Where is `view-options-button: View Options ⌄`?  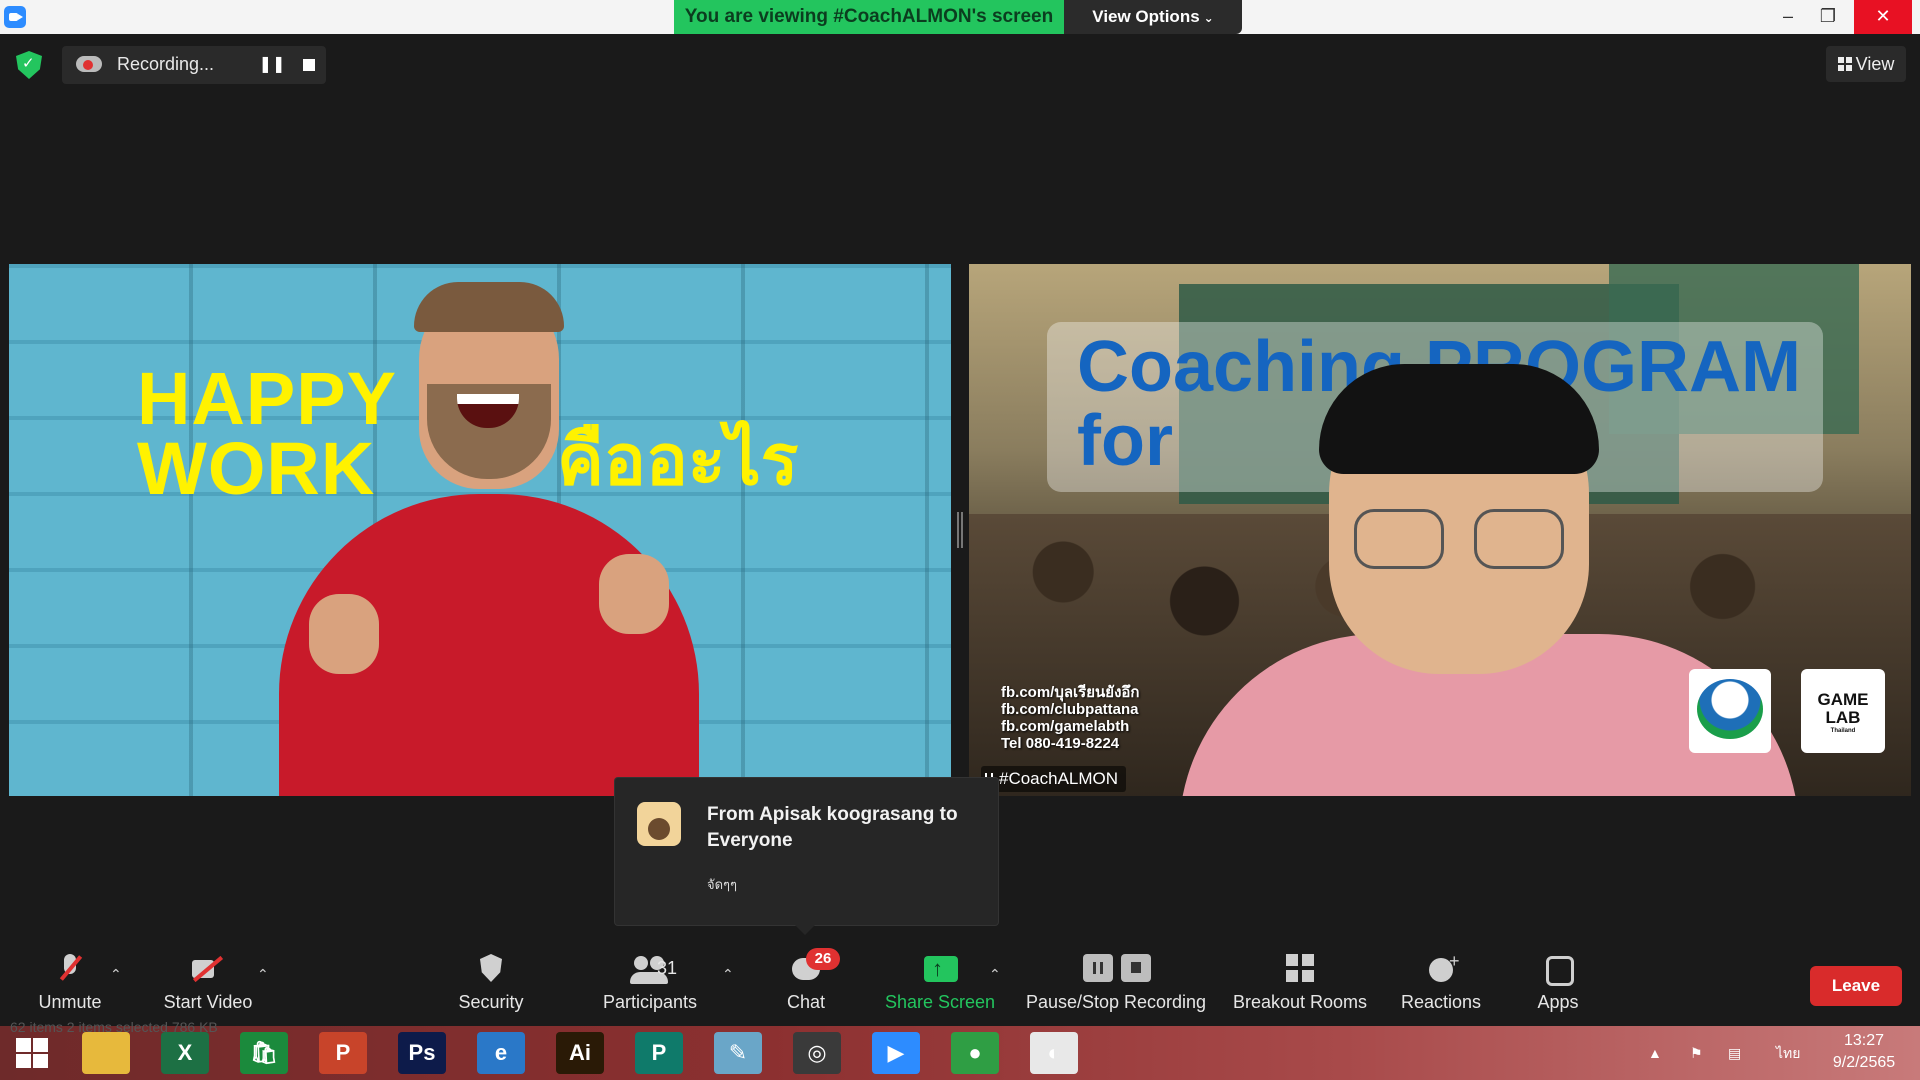
view-options-button: View Options ⌄ is located at coordinates (1153, 17).